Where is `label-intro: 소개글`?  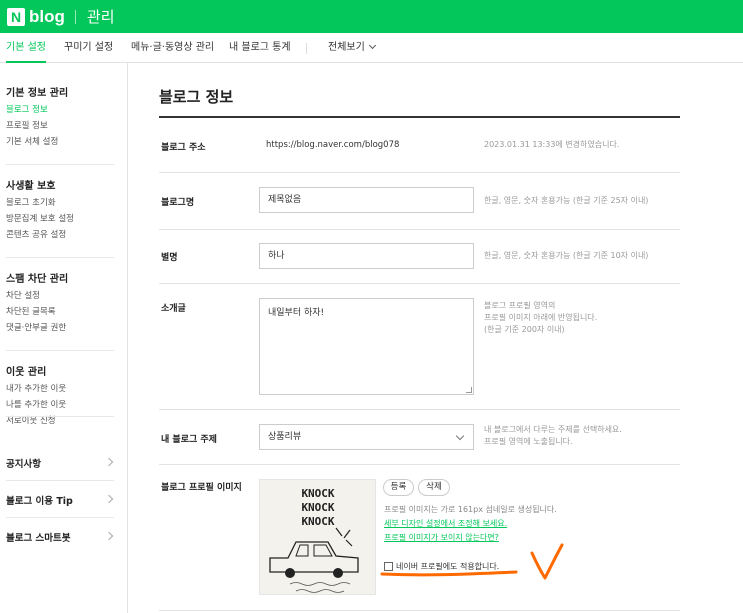 label-intro: 소개글 is located at coordinates (173, 309).